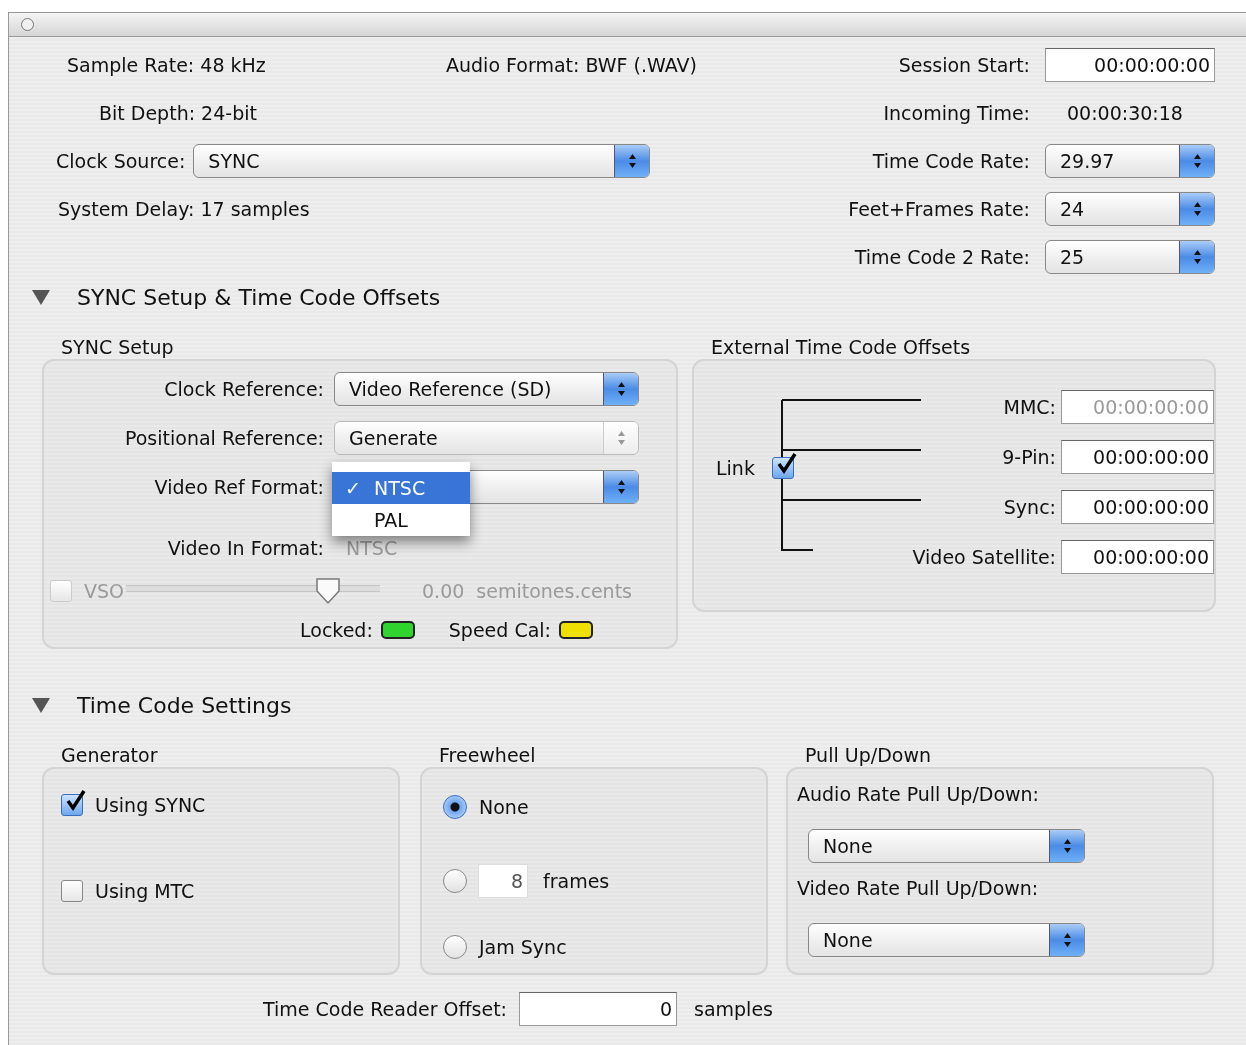  Describe the element at coordinates (486, 389) in the screenshot. I see `popup-button: Video Reference (SD)` at that location.